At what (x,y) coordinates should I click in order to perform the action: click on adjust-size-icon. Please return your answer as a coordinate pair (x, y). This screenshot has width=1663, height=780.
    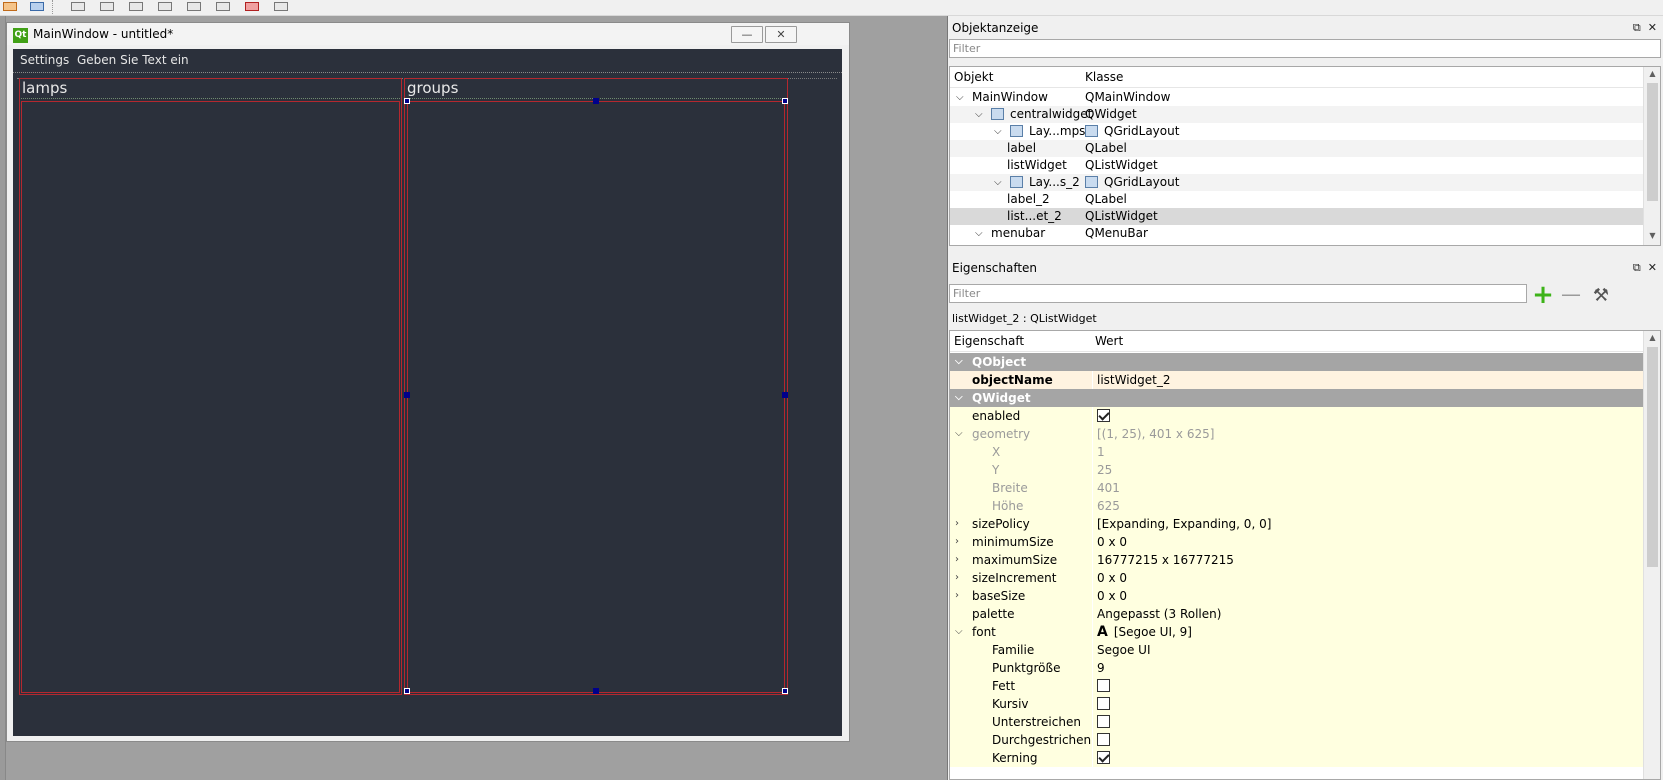
    Looking at the image, I should click on (281, 6).